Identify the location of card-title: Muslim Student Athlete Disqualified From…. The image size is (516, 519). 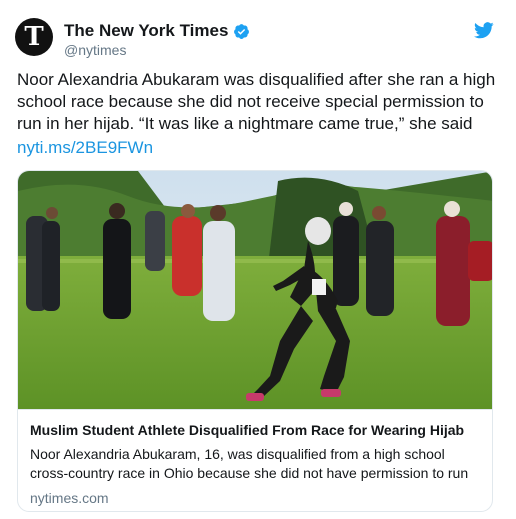
(247, 430).